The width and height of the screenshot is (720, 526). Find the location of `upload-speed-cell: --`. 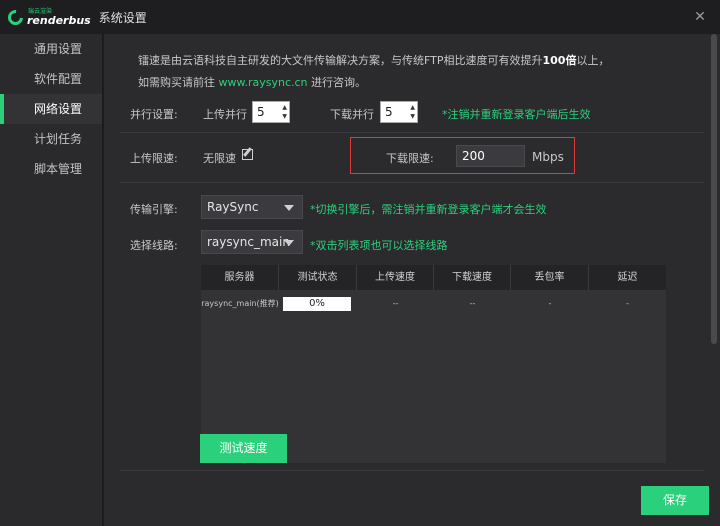

upload-speed-cell: -- is located at coordinates (395, 303).